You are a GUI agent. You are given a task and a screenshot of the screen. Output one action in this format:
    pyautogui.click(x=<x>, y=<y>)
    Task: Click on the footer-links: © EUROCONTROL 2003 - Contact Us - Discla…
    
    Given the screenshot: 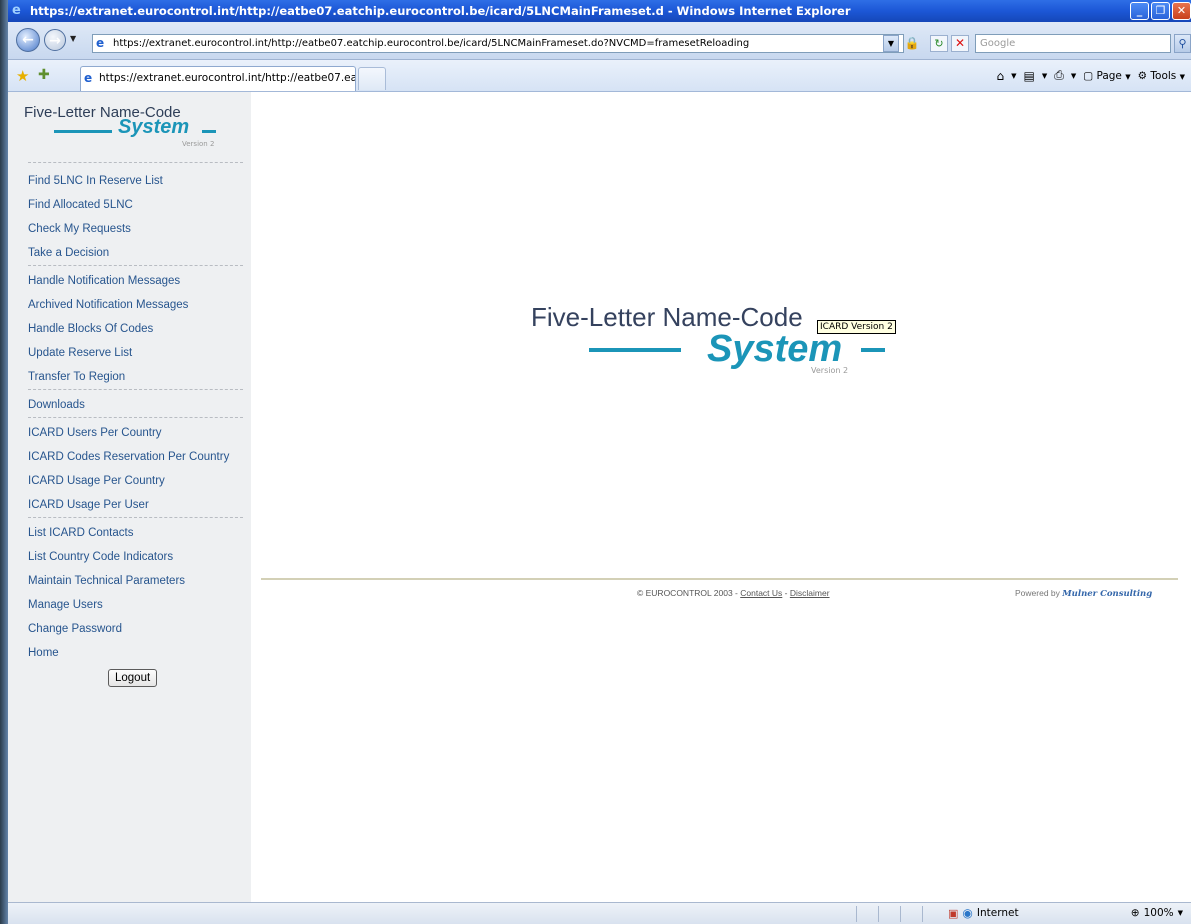 What is the action you would take?
    pyautogui.click(x=733, y=593)
    